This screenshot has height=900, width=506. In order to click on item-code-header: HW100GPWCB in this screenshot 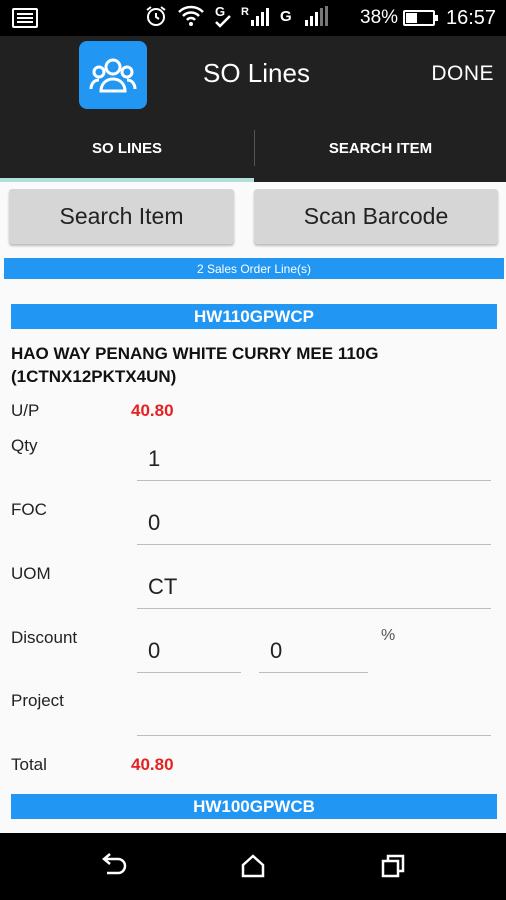, I will do `click(254, 806)`.